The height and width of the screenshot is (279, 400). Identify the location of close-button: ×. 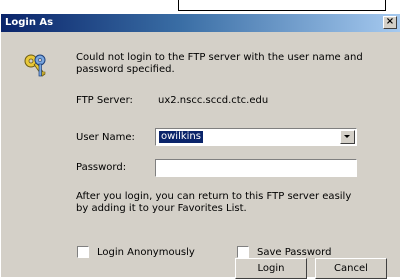
(390, 22).